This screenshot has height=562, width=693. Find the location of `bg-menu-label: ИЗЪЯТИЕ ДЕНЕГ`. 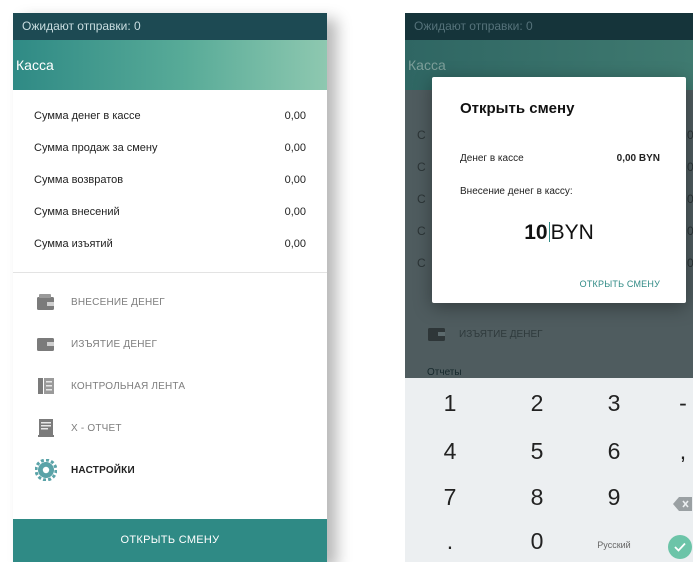

bg-menu-label: ИЗЪЯТИЕ ДЕНЕГ is located at coordinates (501, 334).